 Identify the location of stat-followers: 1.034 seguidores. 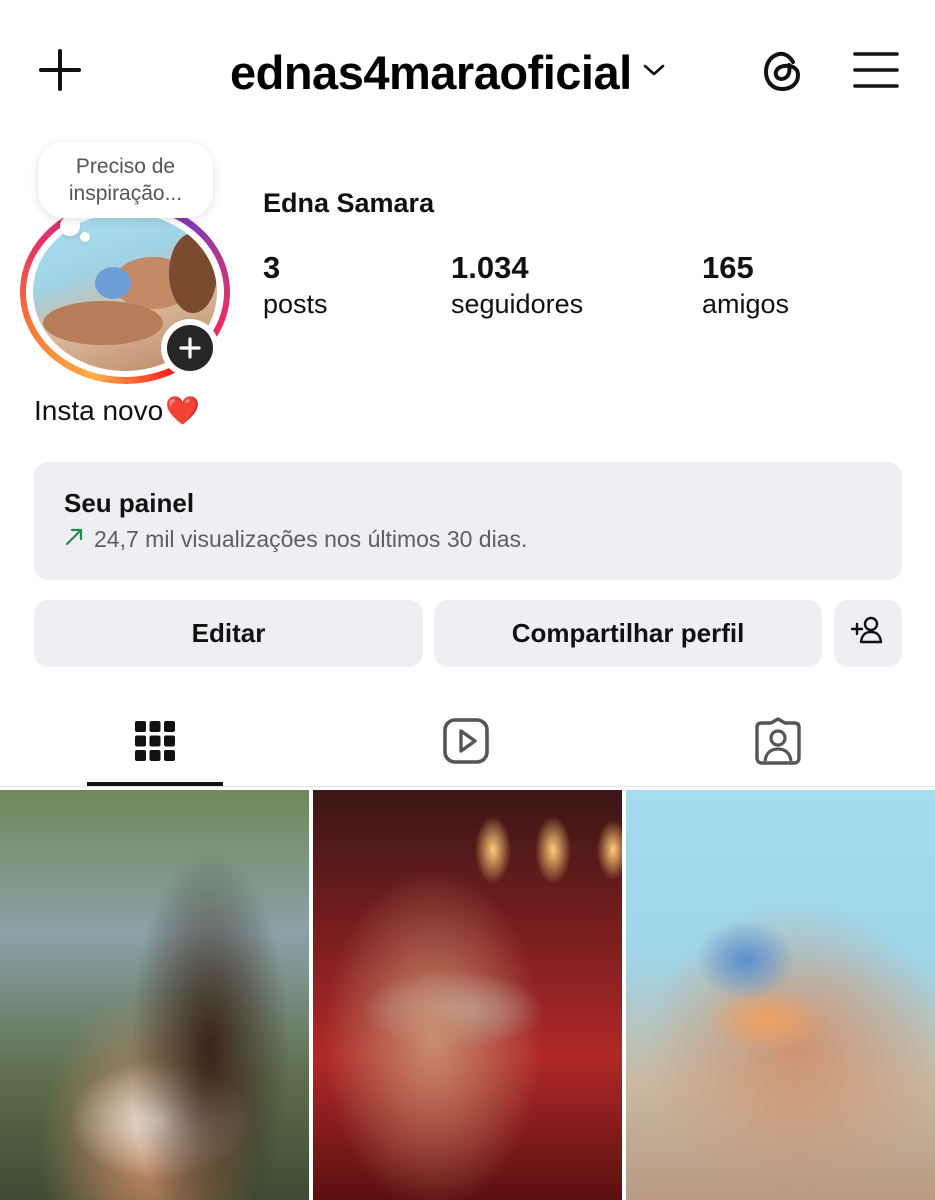
(517, 286).